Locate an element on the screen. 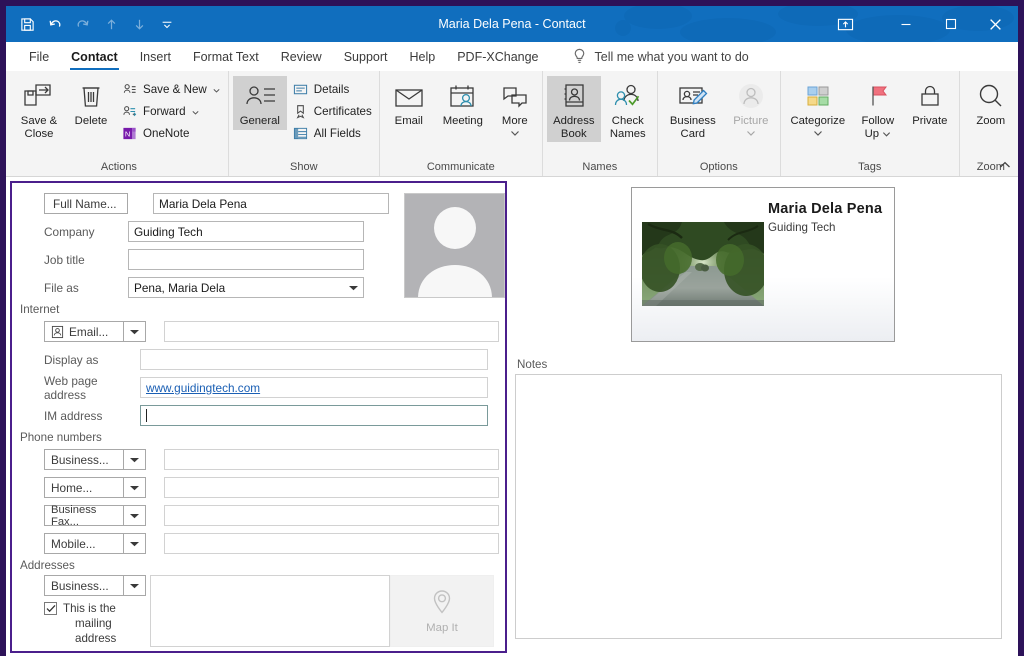 This screenshot has width=1024, height=656. display-as-row: Display as is located at coordinates (258, 359).